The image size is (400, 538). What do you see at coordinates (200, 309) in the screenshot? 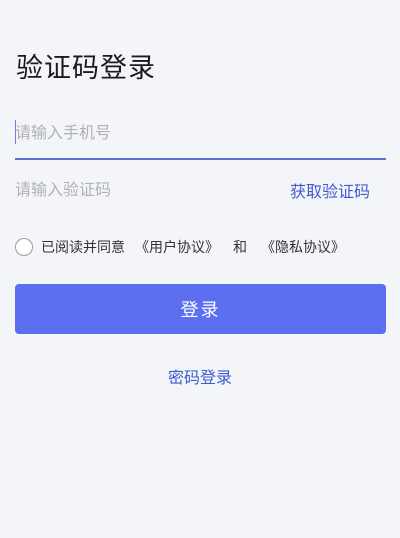
I see `login-button: 登录` at bounding box center [200, 309].